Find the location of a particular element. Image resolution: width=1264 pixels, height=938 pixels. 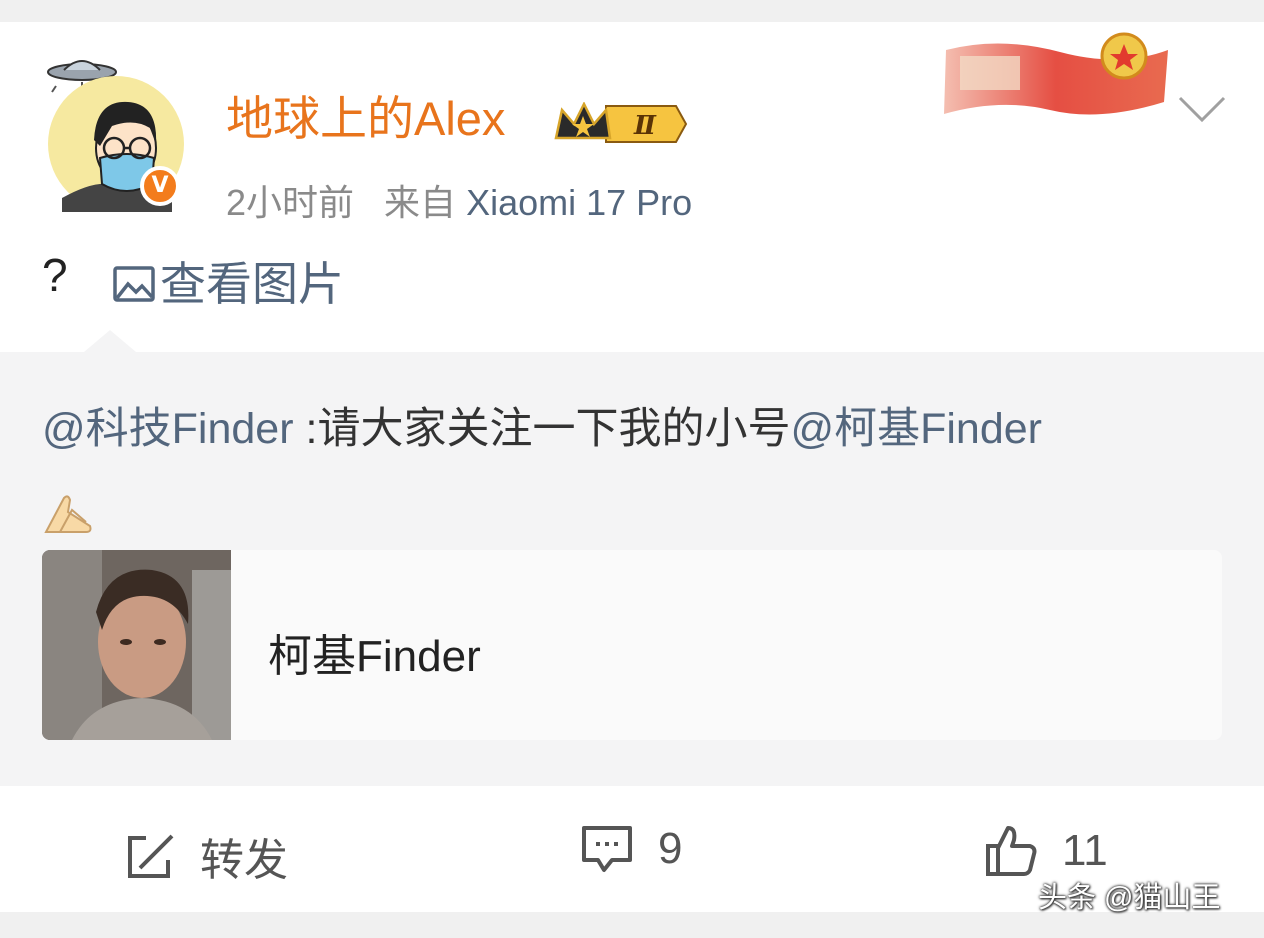

post-meta: 2小时前 来自 Xiaomi 17 Pro is located at coordinates (459, 200).